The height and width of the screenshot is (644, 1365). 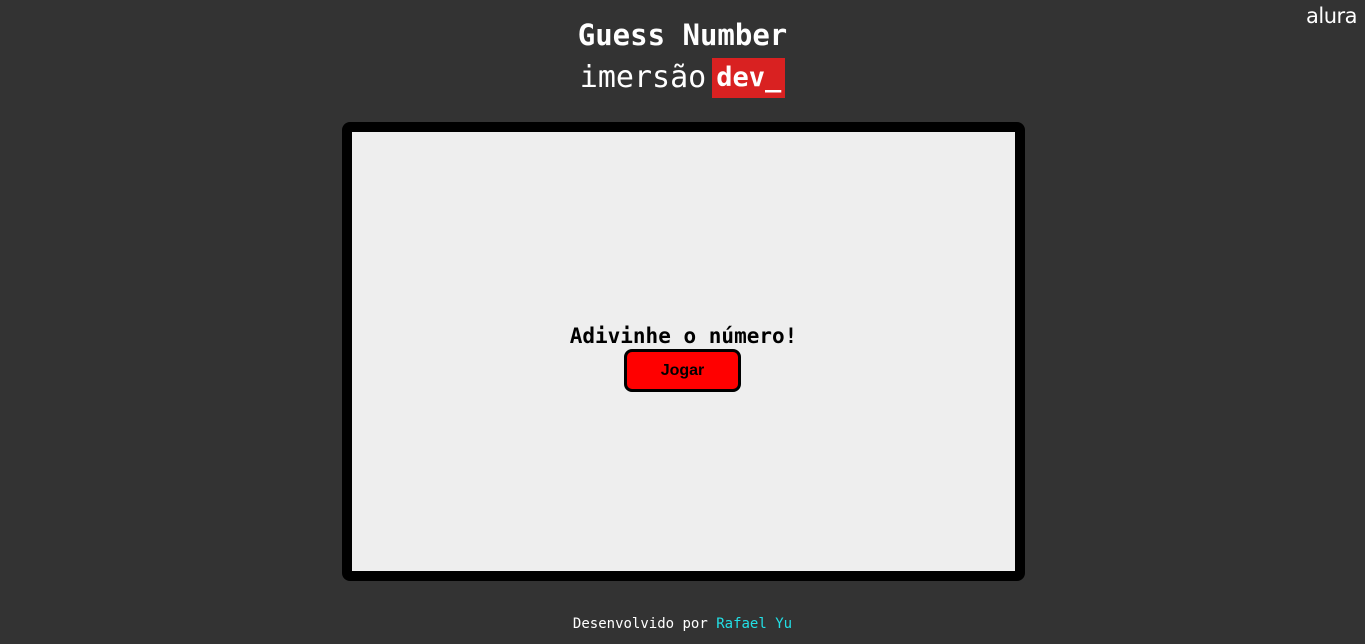 I want to click on subtitle-text: imersão, so click(x=643, y=77).